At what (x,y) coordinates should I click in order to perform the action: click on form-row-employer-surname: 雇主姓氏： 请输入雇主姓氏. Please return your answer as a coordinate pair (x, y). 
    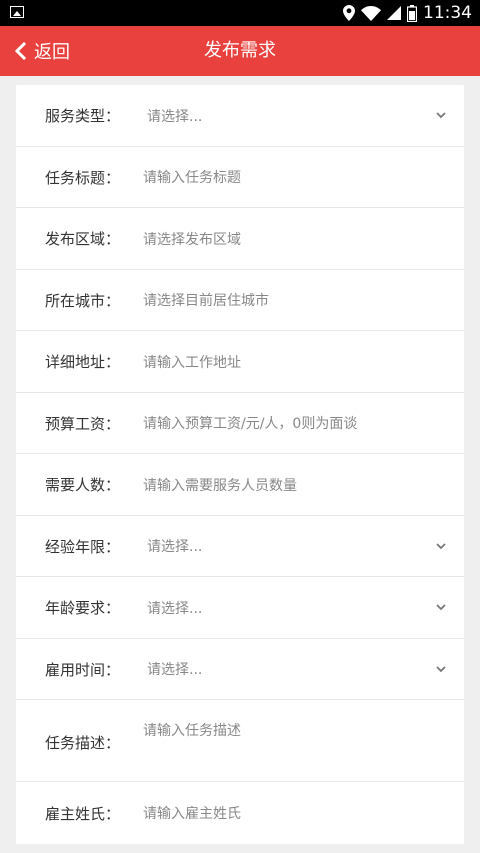
    Looking at the image, I should click on (240, 813).